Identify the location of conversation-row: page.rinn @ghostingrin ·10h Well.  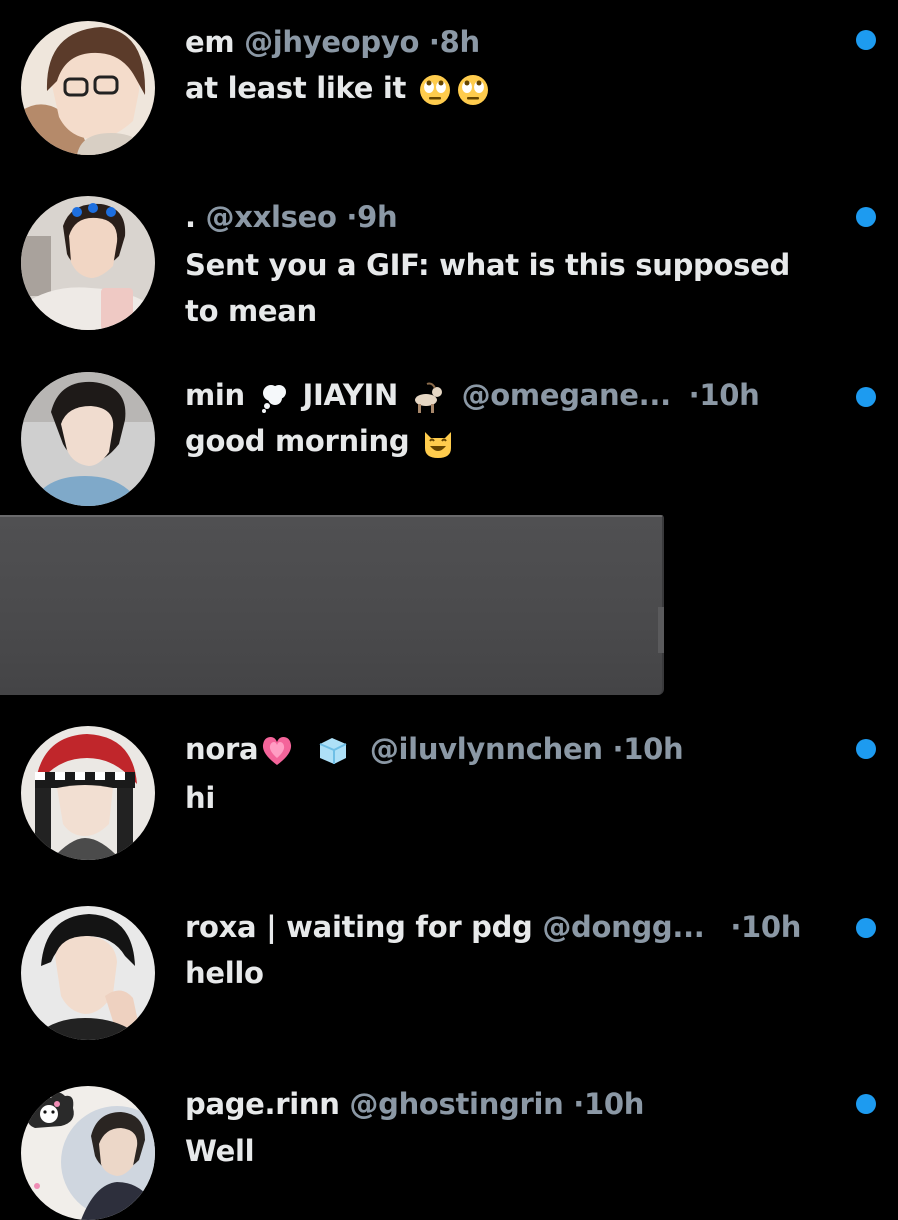
(449, 1142).